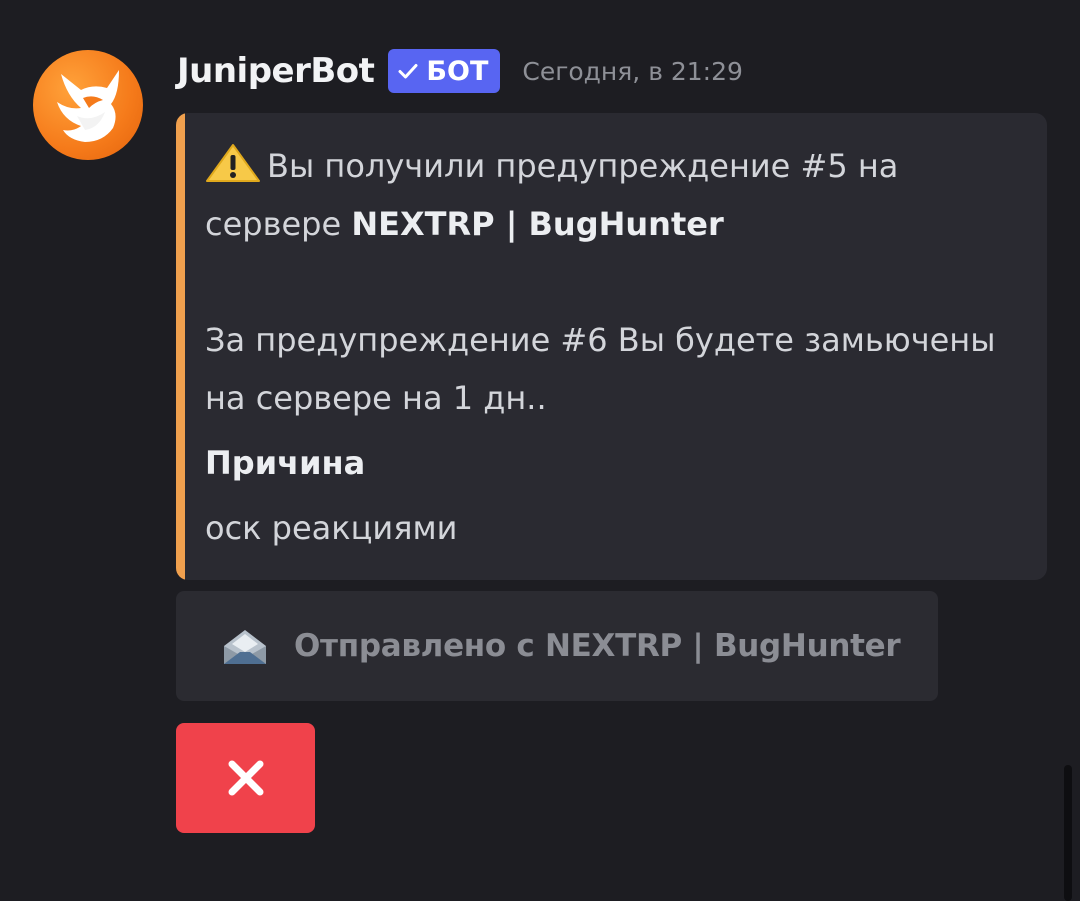  I want to click on server-name: NEXTRP | BugHunter, so click(537, 224).